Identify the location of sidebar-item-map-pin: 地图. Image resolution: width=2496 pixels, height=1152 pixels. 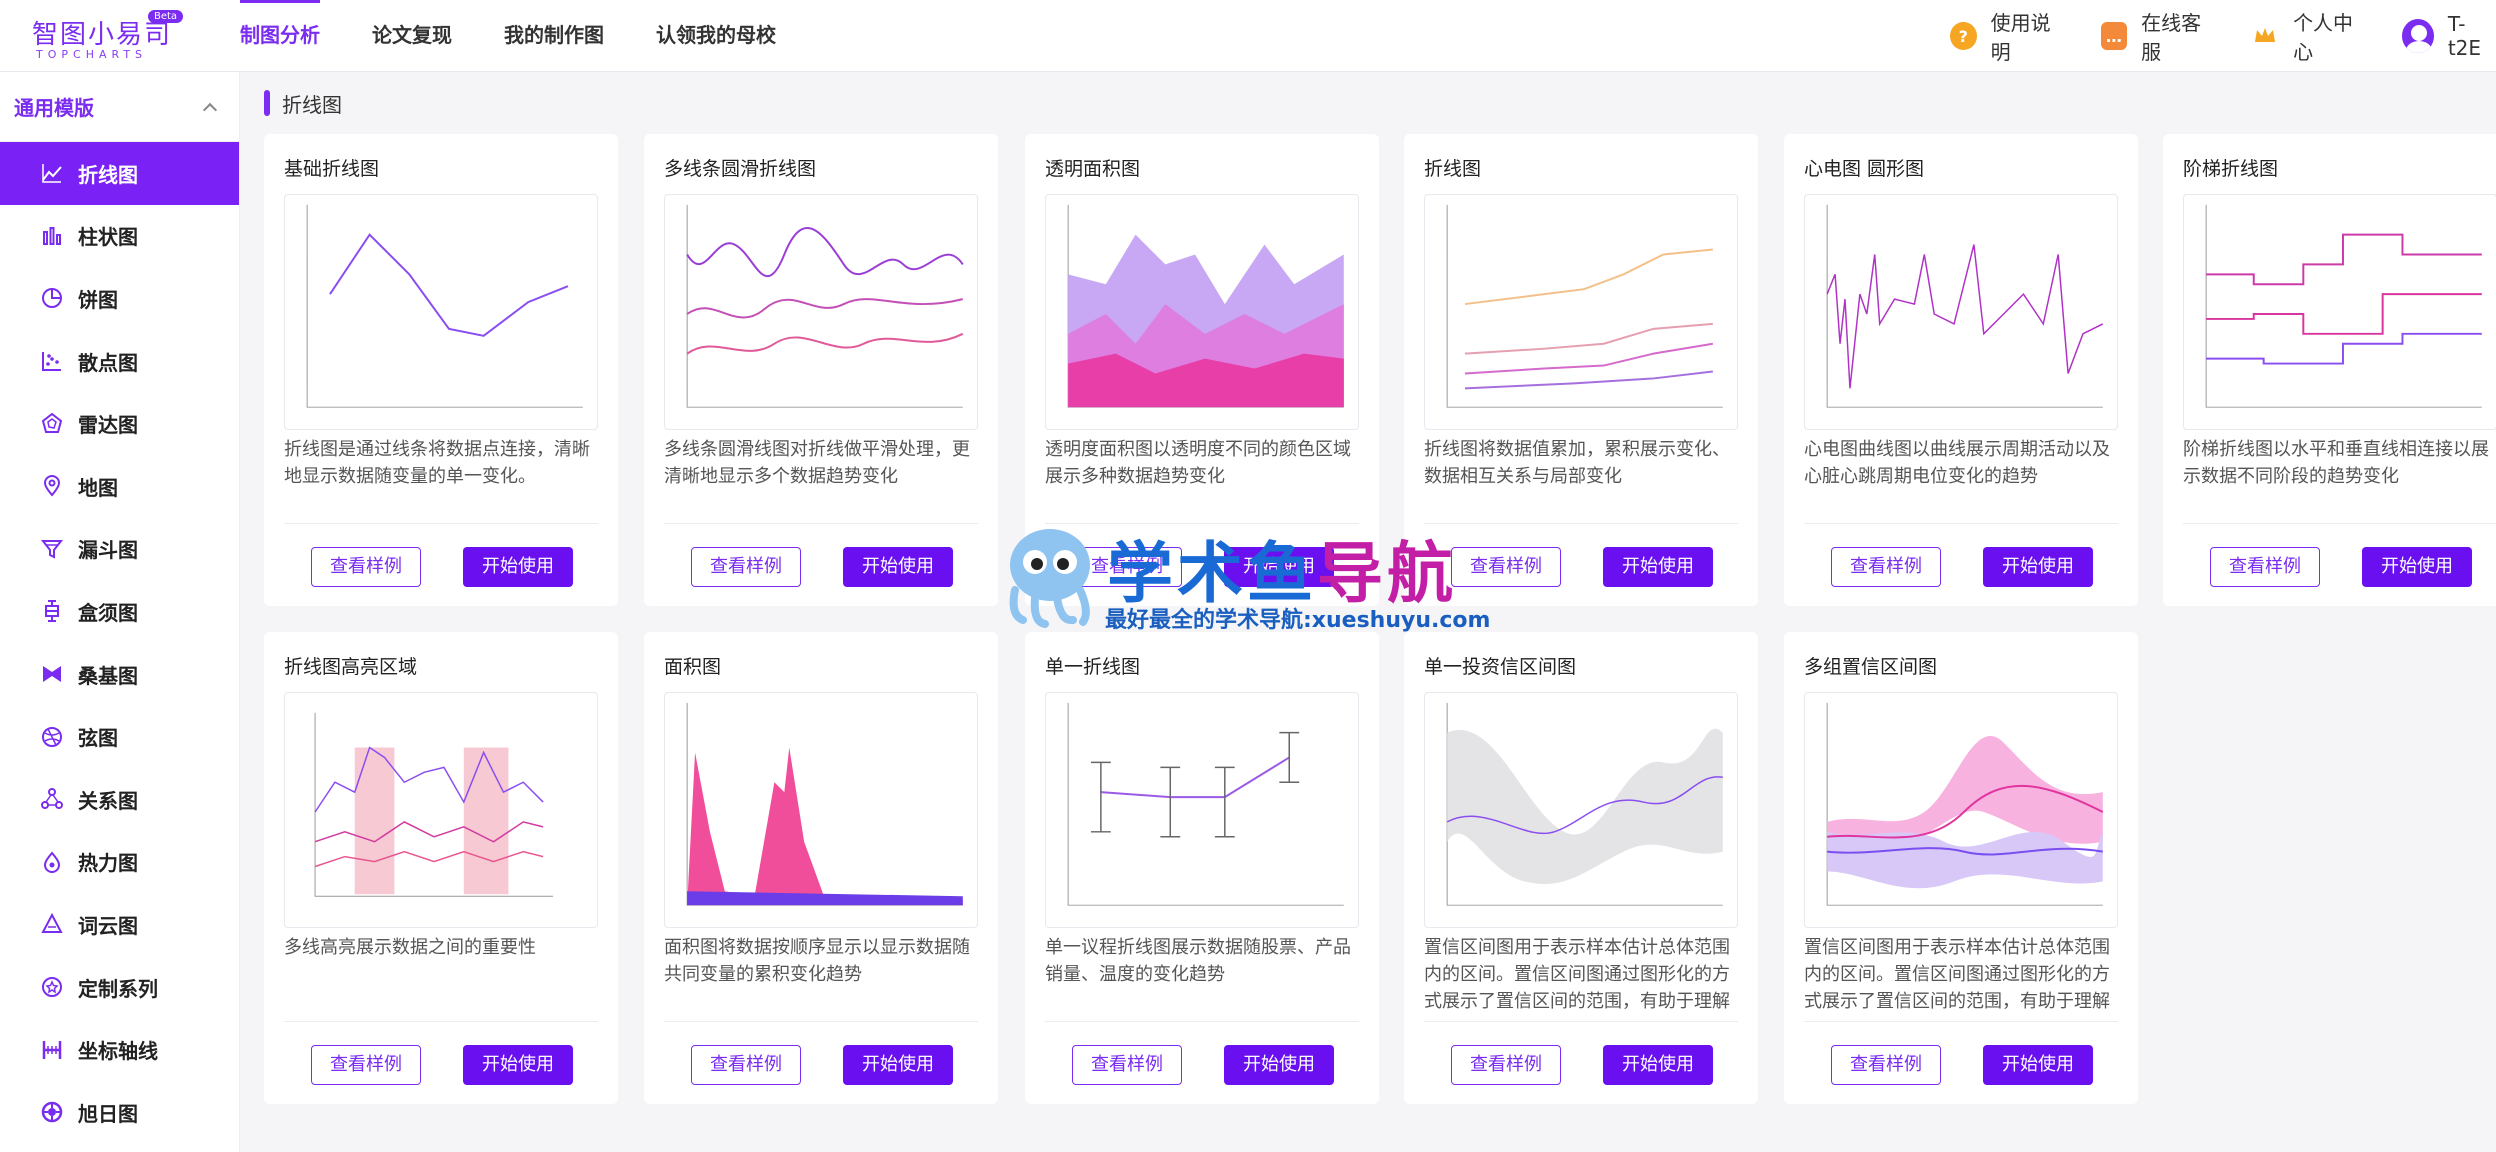
(119, 486).